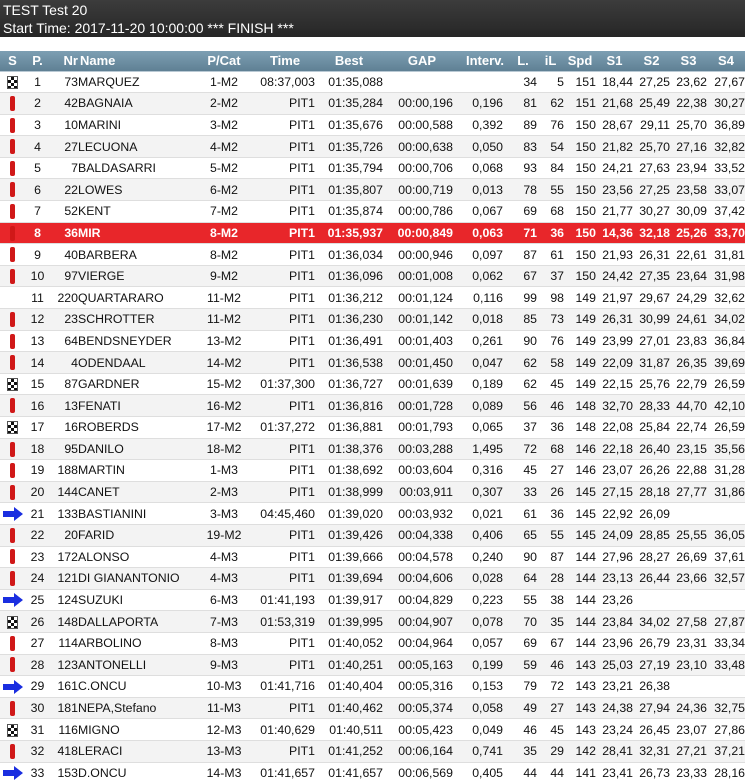 The image size is (745, 783). I want to click on sector1-cell: 21,93, so click(614, 254).